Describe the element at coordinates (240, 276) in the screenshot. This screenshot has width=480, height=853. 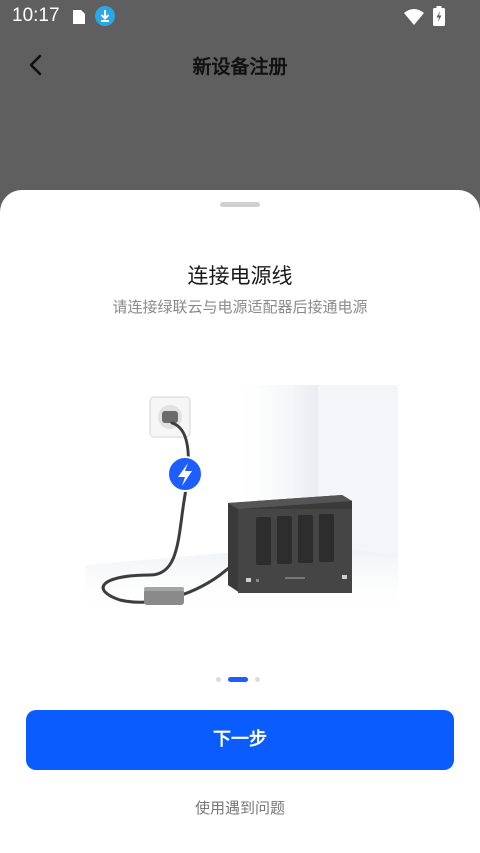
I see `sheet-title: 连接电源线` at that location.